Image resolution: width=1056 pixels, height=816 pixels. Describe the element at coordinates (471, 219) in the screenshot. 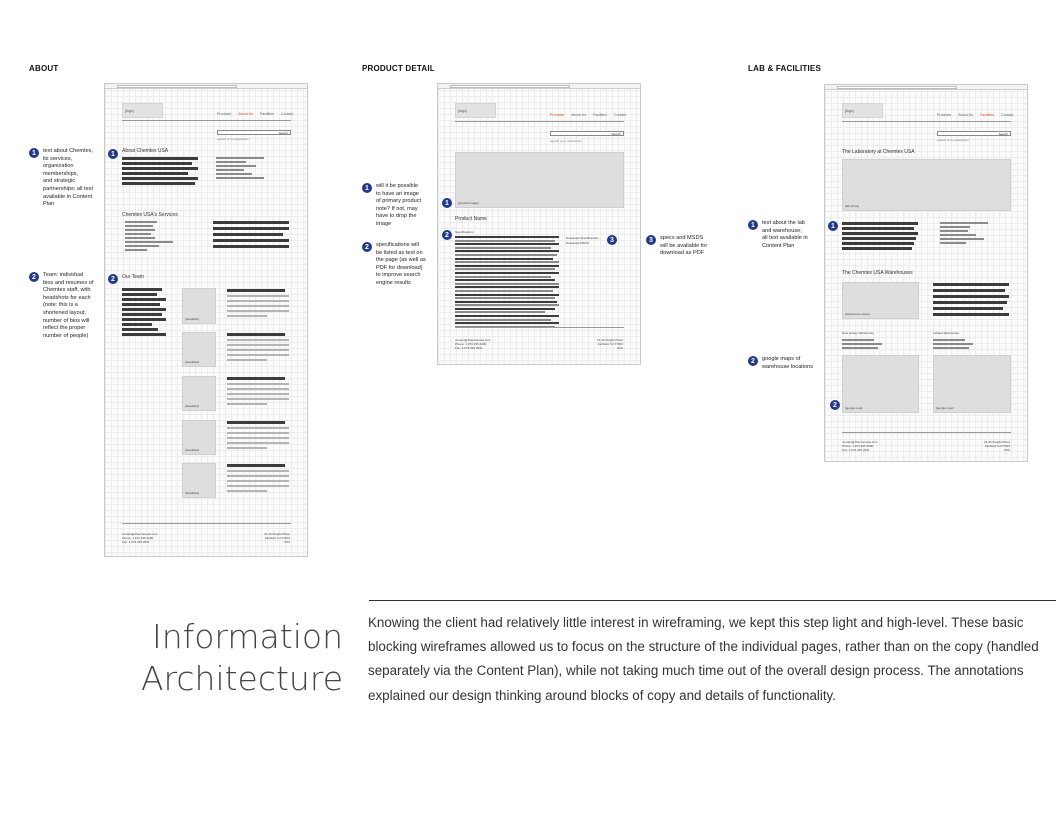

I see `product-name: Product Name` at that location.